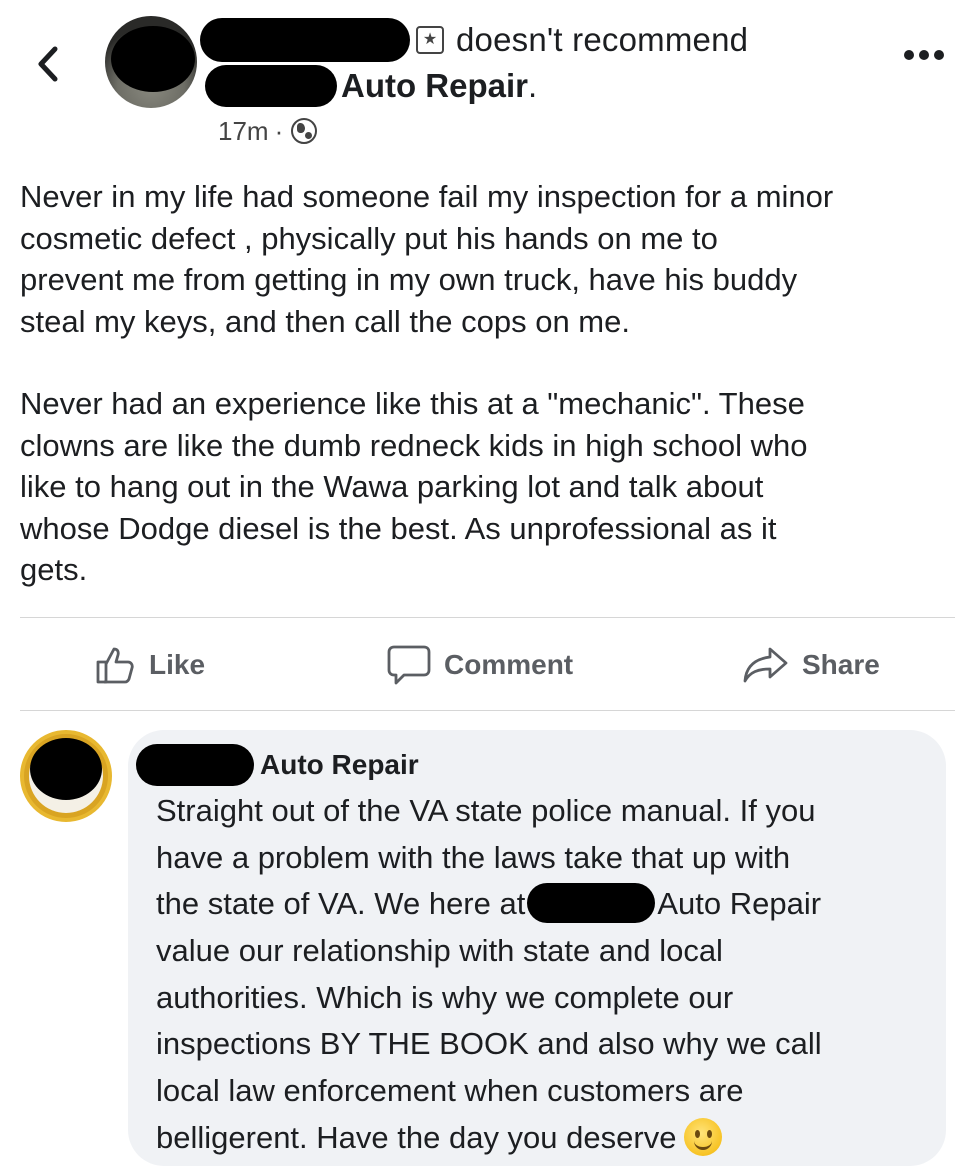  What do you see at coordinates (177, 664) in the screenshot?
I see `like-label: Like` at bounding box center [177, 664].